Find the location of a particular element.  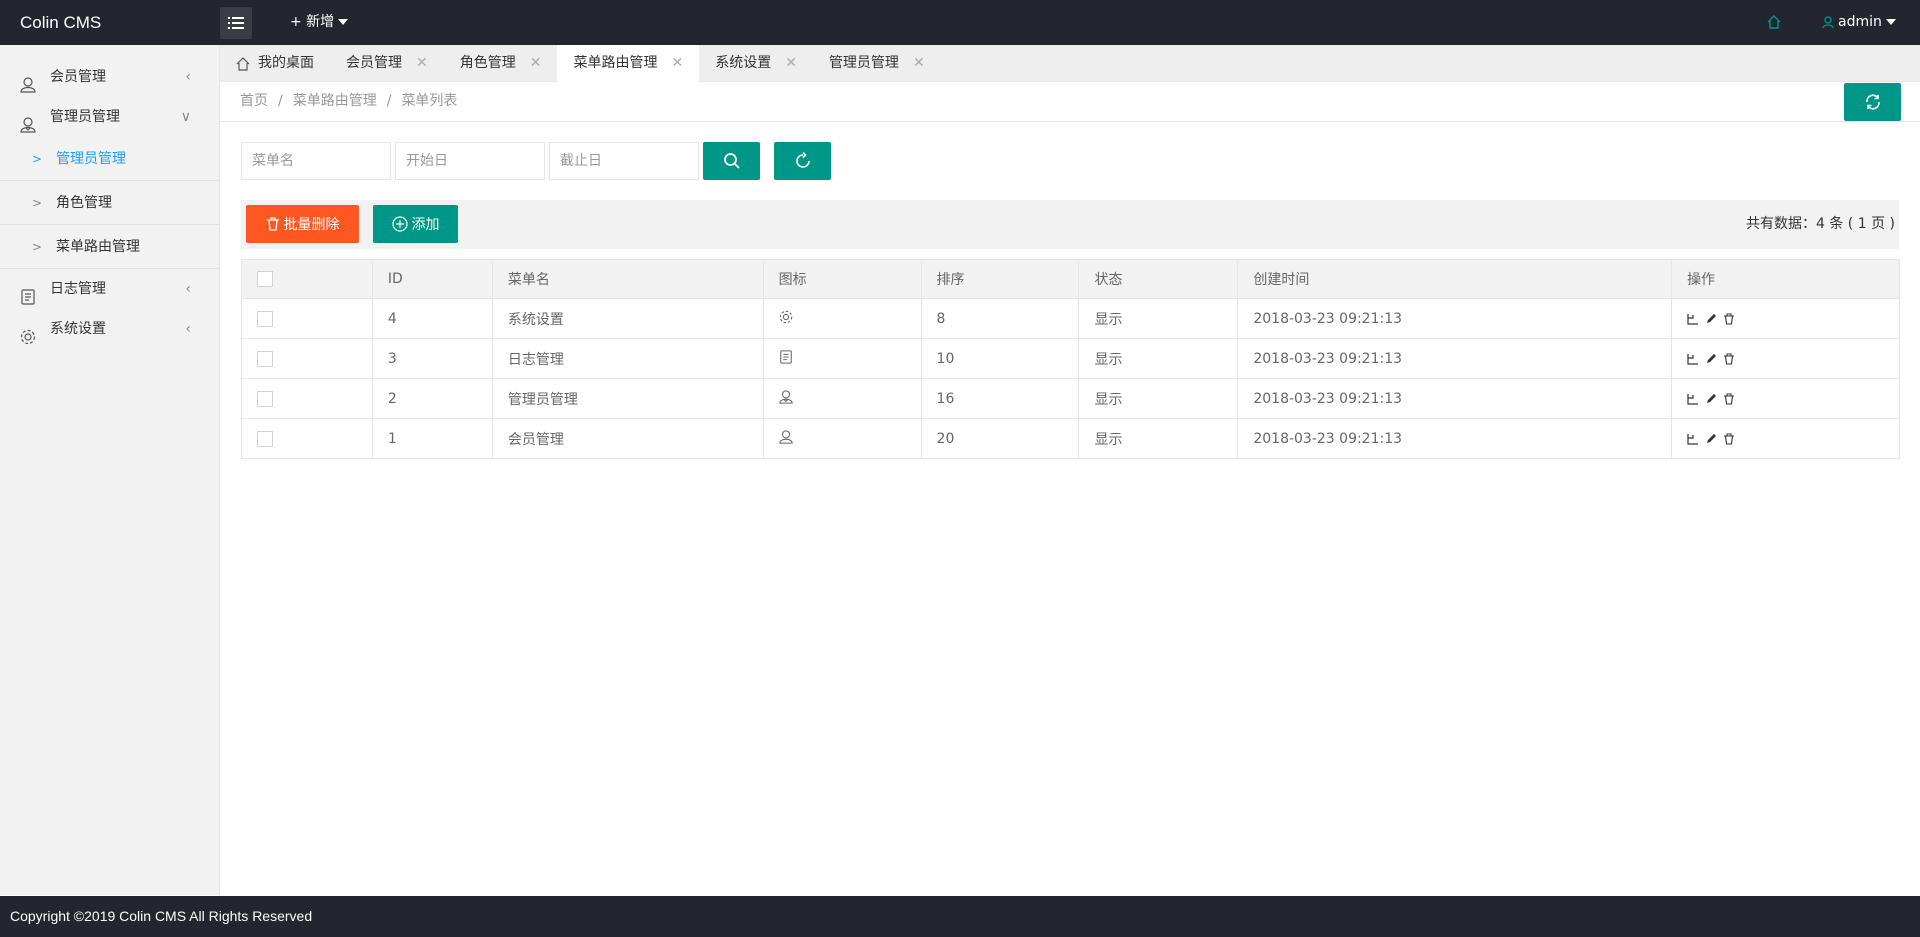

cell-sort: 20 is located at coordinates (1000, 438).